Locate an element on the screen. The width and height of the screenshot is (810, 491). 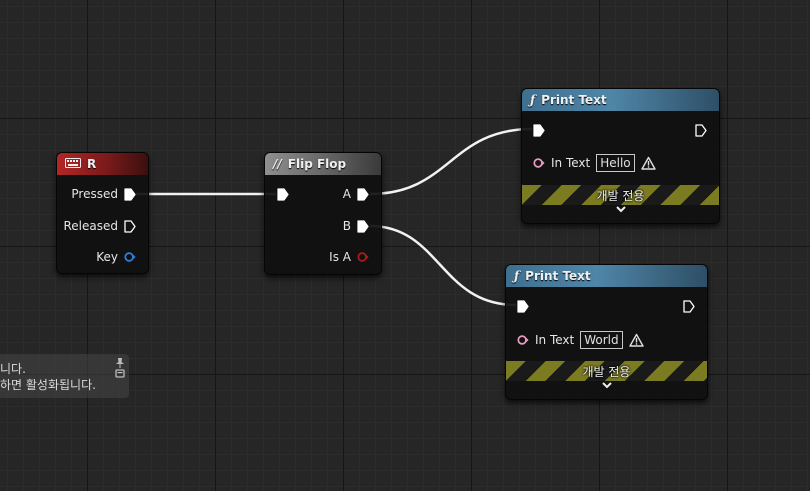
event-node-header: R is located at coordinates (102, 164).